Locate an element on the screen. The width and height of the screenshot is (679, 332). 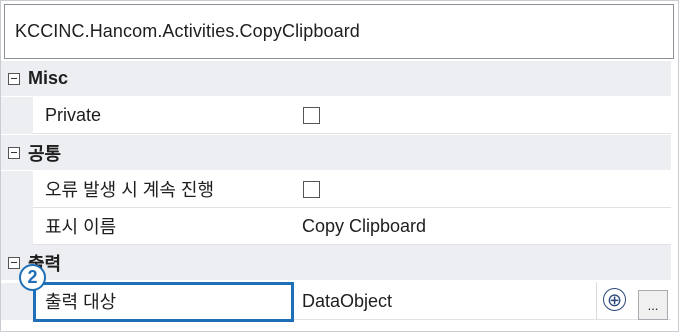
plus-circle-icon: ⊕ is located at coordinates (614, 299).